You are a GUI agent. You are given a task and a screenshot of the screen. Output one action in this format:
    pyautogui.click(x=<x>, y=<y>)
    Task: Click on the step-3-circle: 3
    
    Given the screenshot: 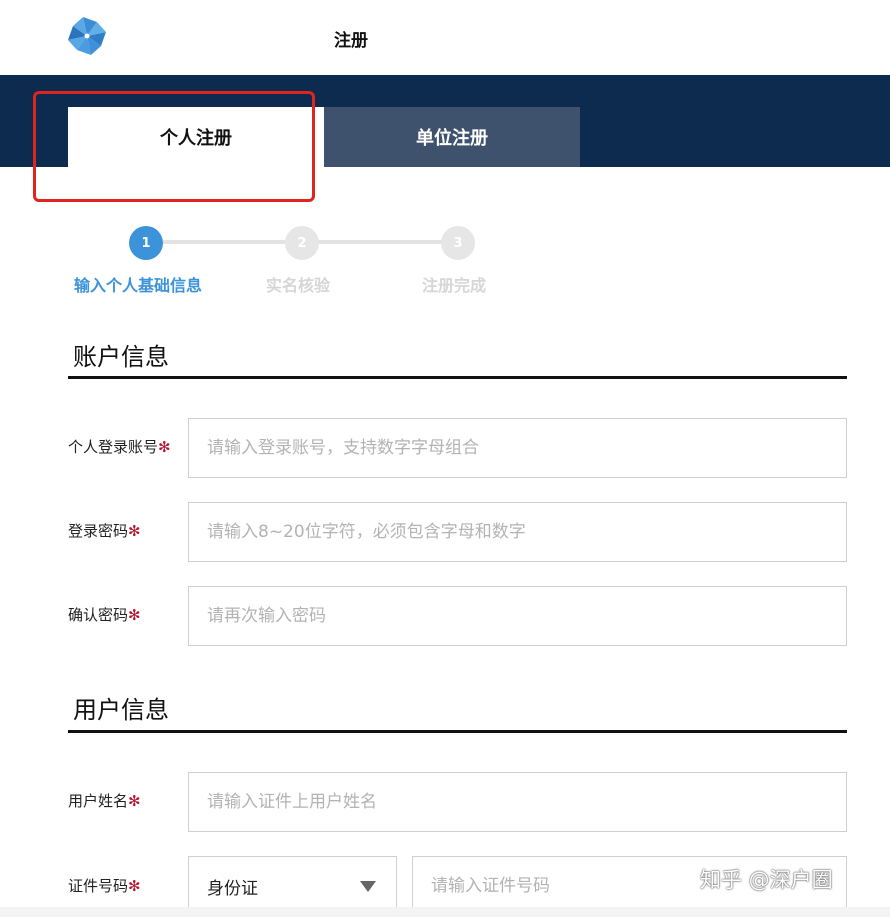 What is the action you would take?
    pyautogui.click(x=458, y=243)
    